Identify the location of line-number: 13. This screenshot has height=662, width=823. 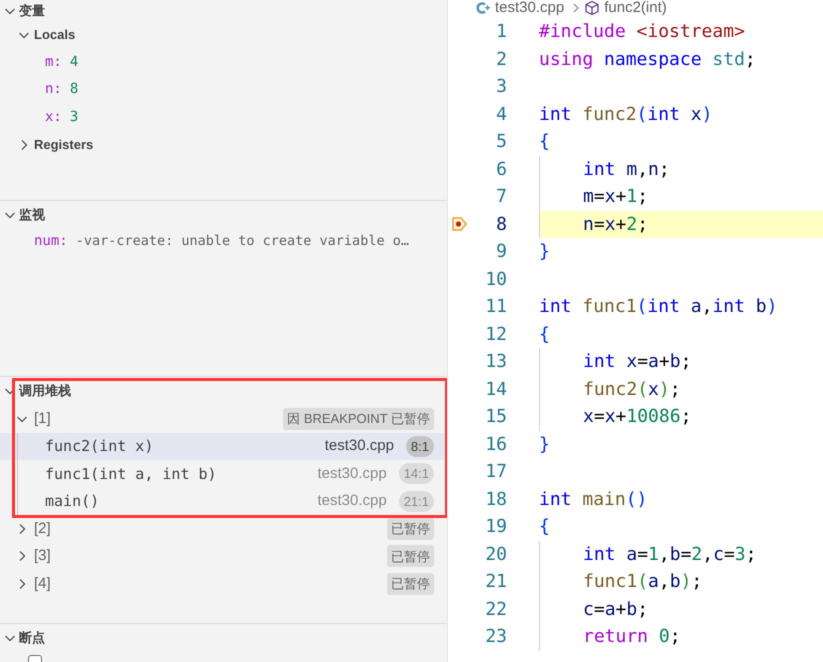
(495, 362).